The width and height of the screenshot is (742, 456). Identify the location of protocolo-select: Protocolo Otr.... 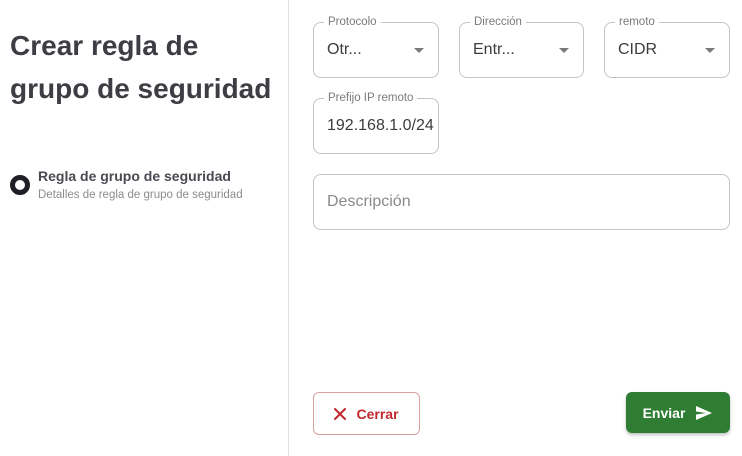
(376, 46).